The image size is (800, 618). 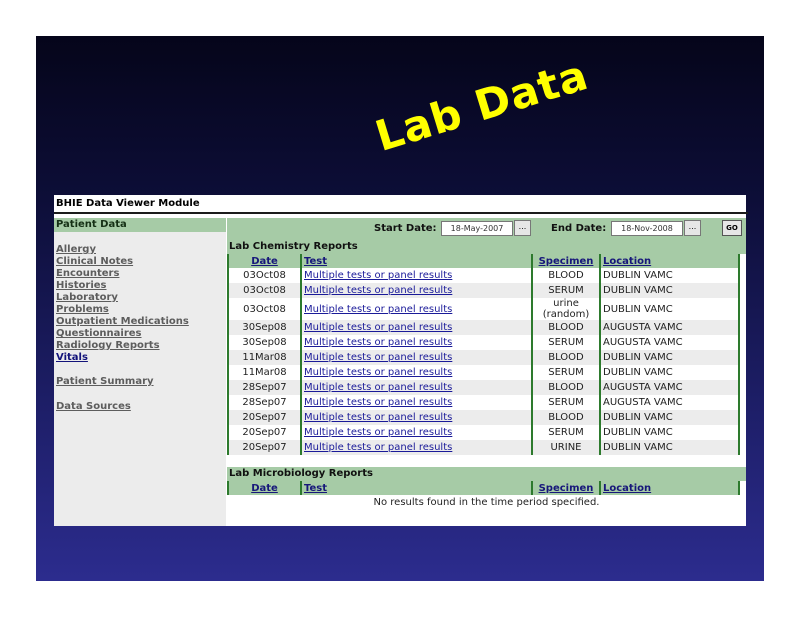 What do you see at coordinates (579, 228) in the screenshot?
I see `end-date-label: End Date:` at bounding box center [579, 228].